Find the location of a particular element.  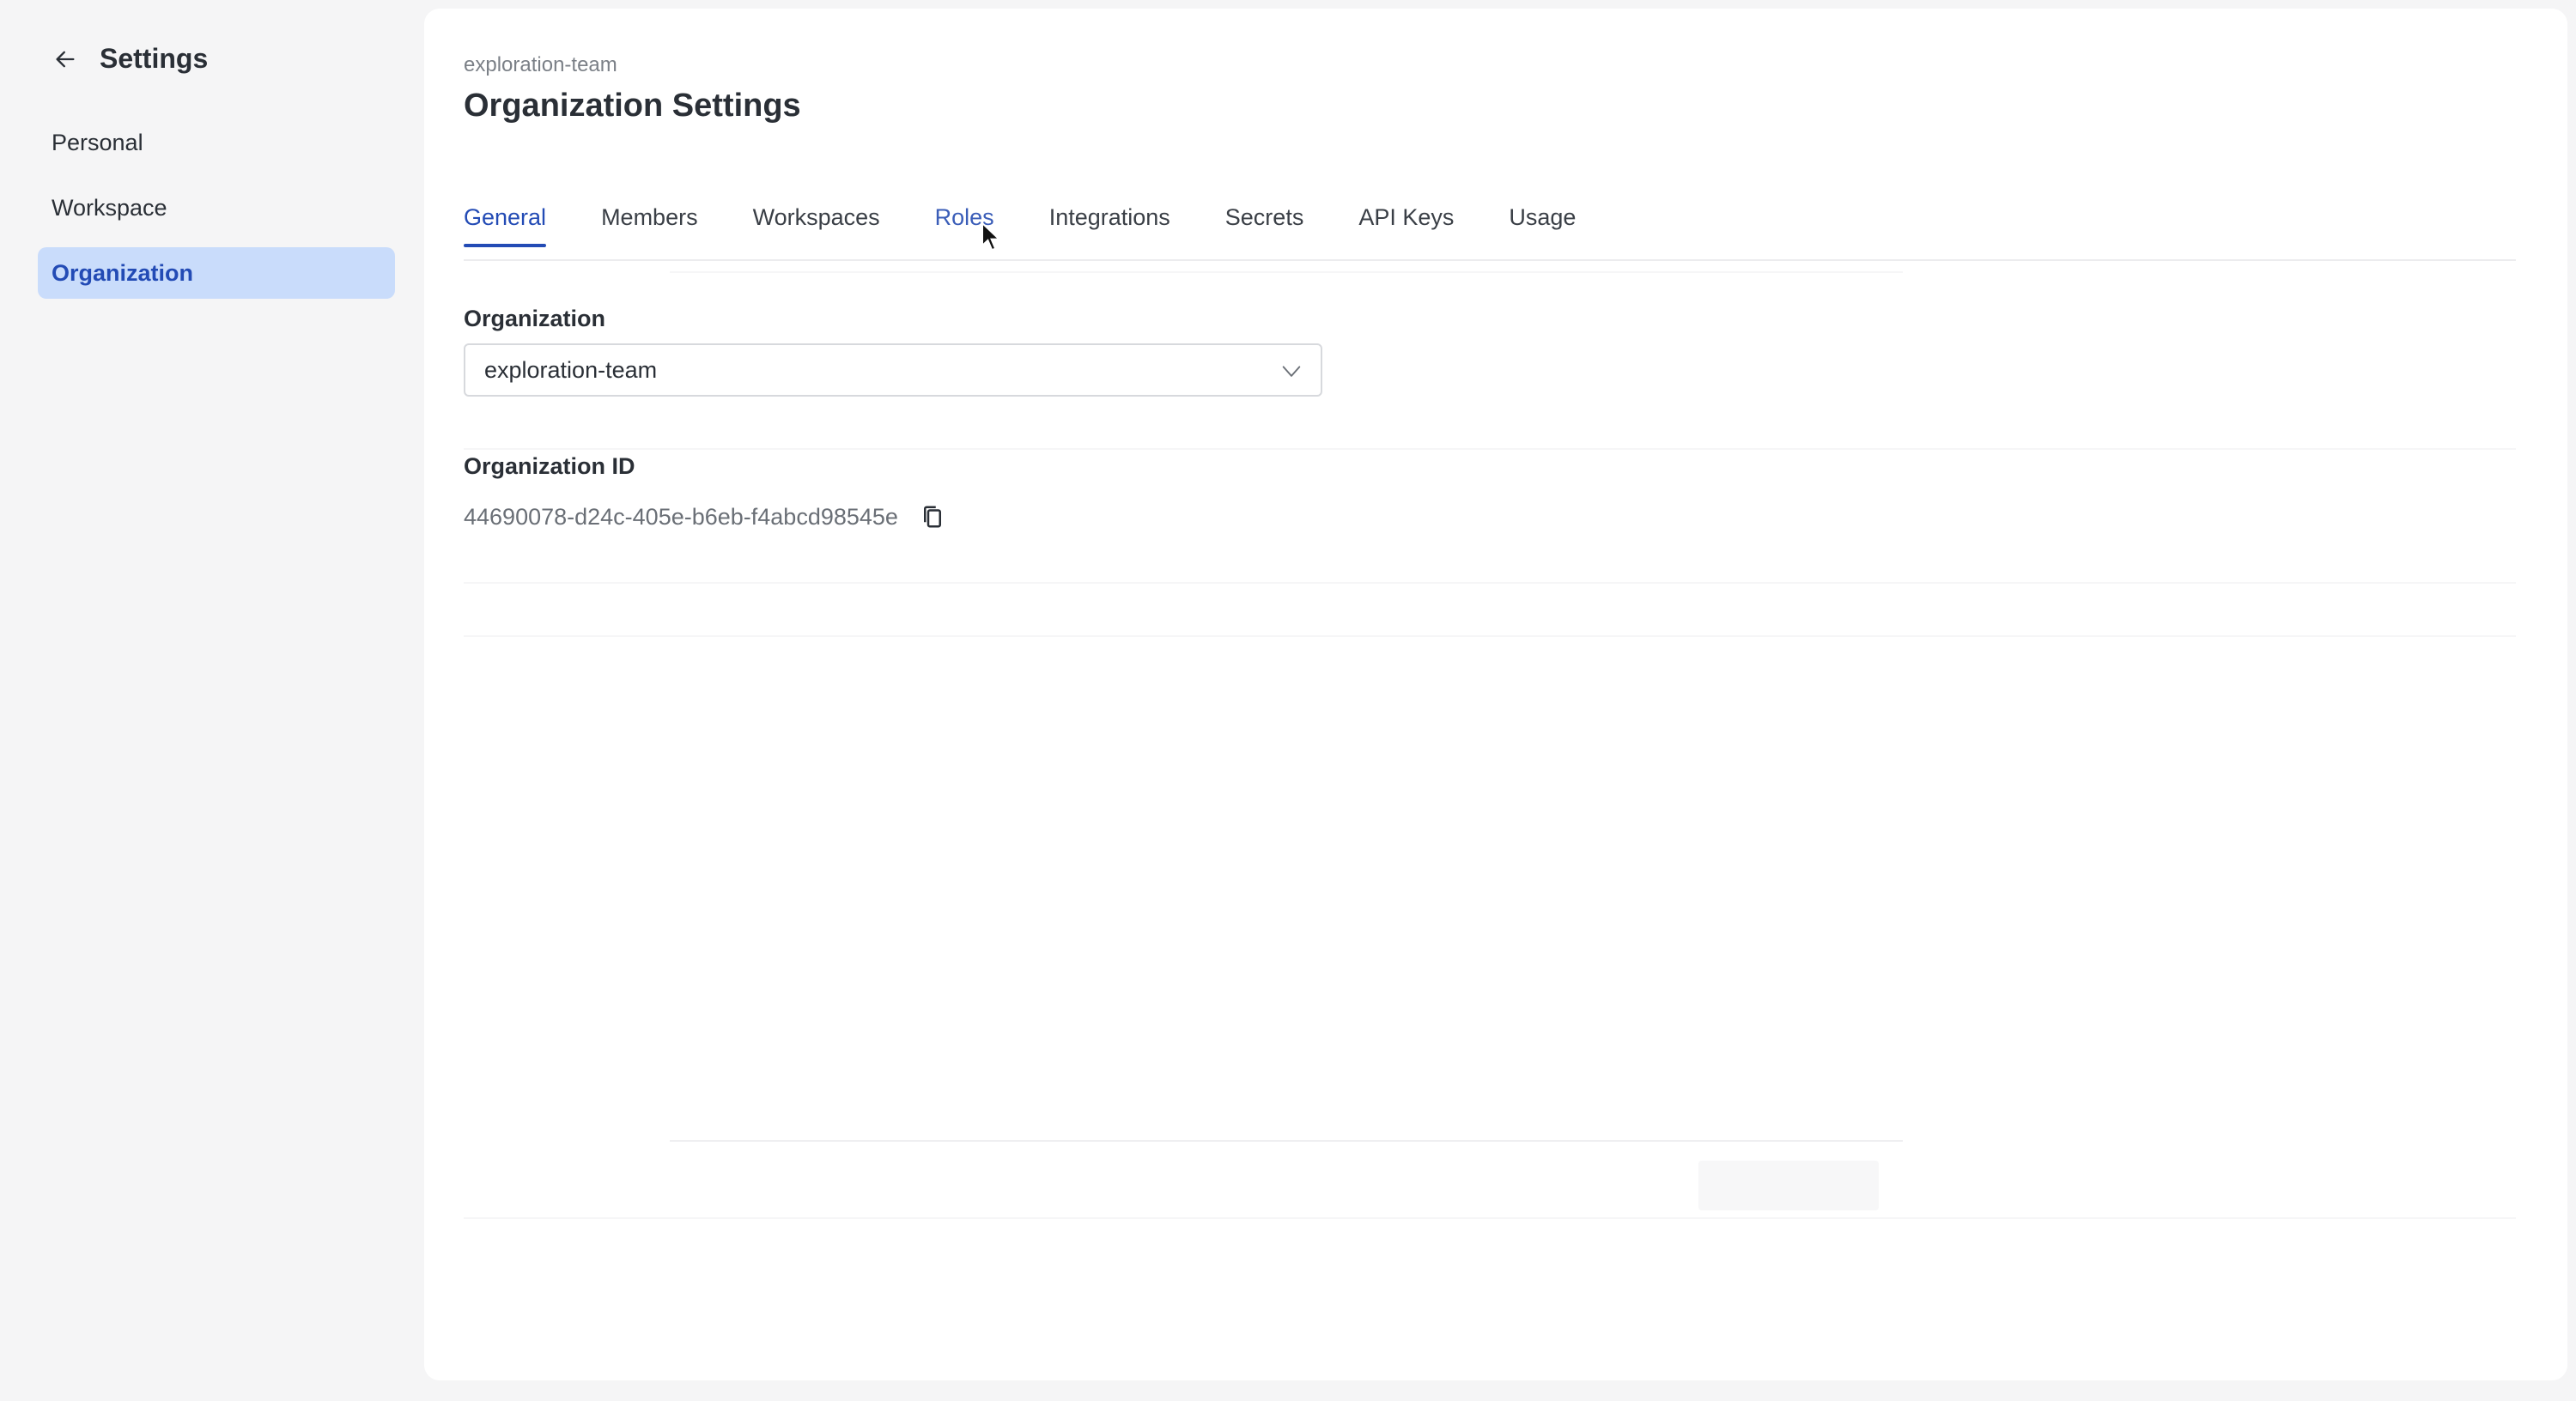

organization-id-row: 44690078-d24c-405e-b6eb-f4abcd98545e is located at coordinates (705, 517).